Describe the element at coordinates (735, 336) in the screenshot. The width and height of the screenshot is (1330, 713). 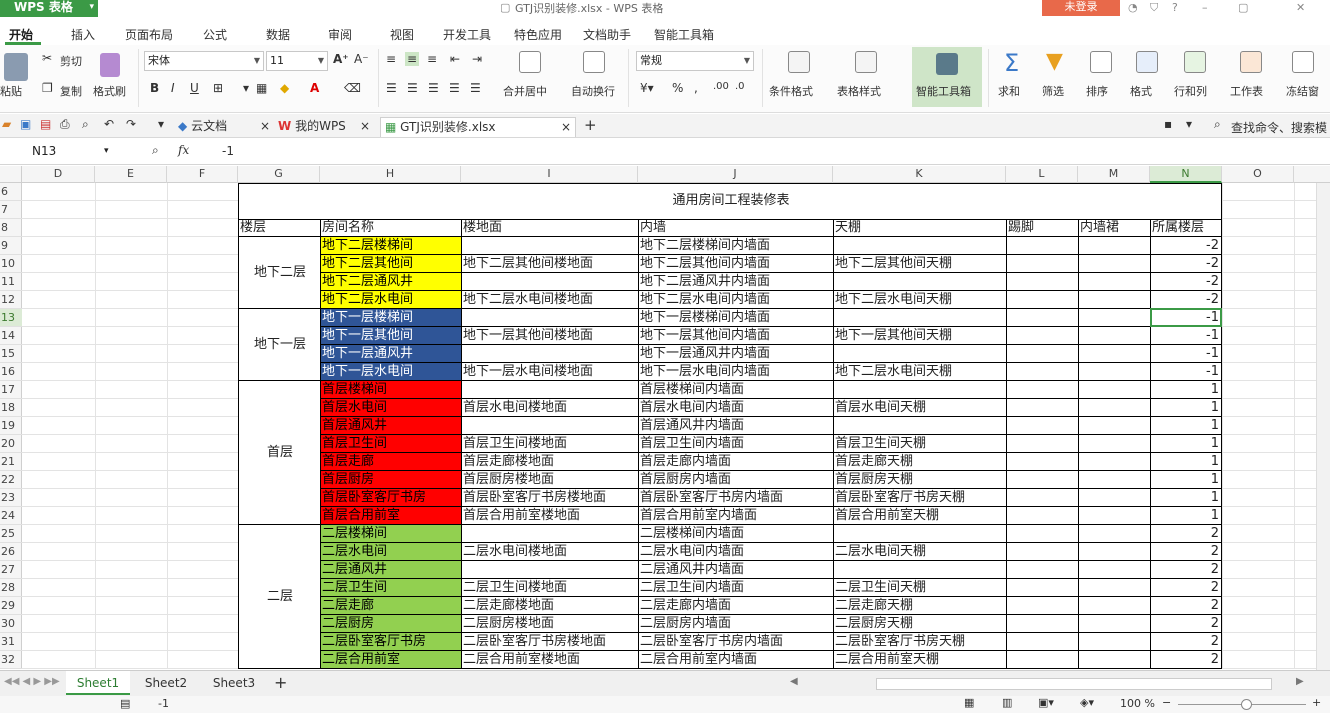
I see `wall-finish-cell: 地下一层其他间内墙面` at that location.